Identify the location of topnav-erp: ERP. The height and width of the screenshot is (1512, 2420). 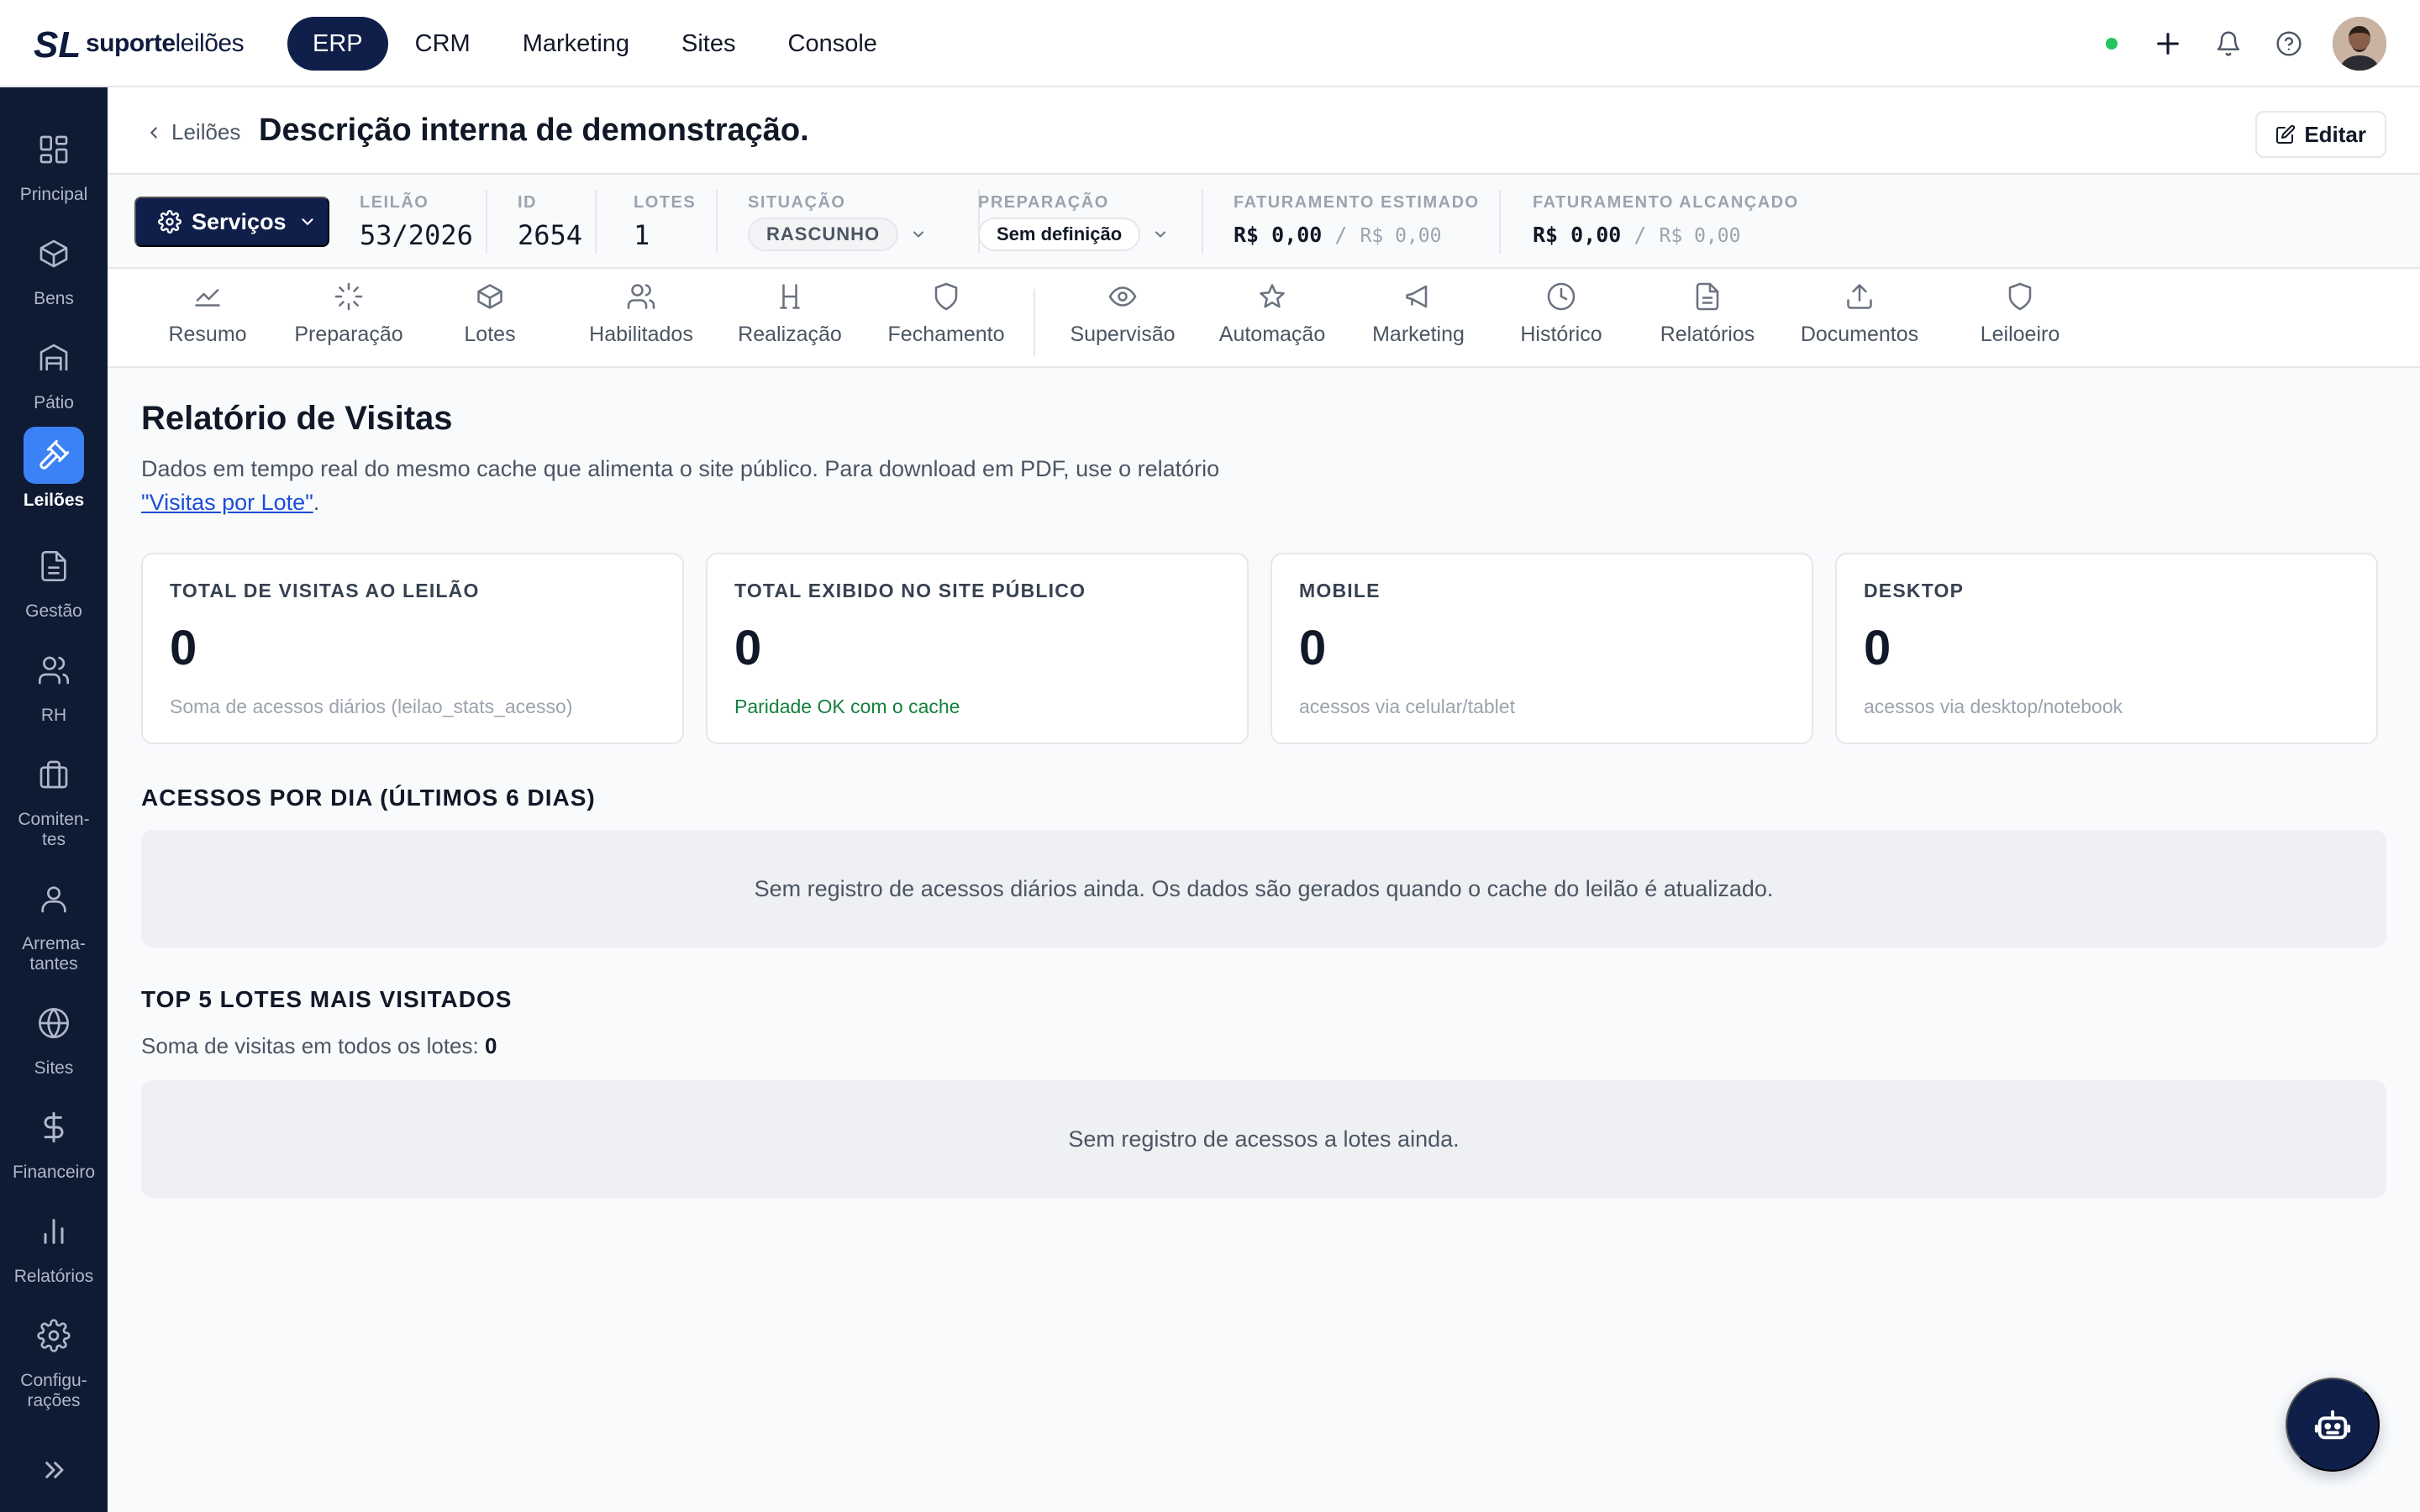
(337, 44).